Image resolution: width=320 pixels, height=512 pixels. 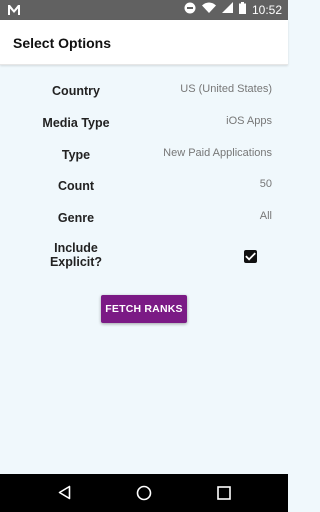 What do you see at coordinates (76, 248) in the screenshot?
I see `include-explicit-label-line1: Include` at bounding box center [76, 248].